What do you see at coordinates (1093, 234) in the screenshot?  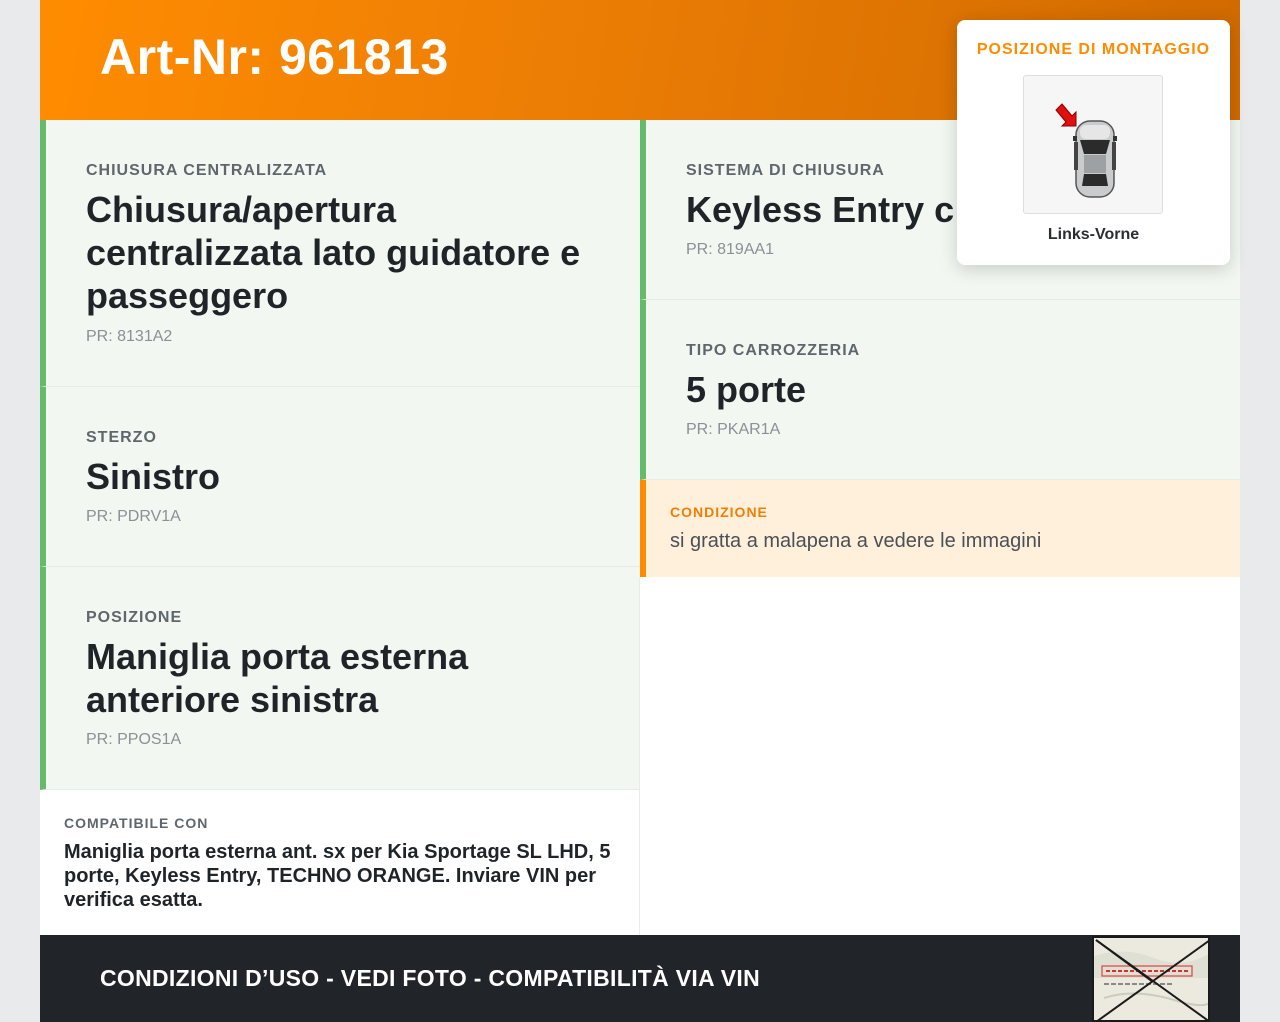 I see `mount-position-caption: Links-Vorne` at bounding box center [1093, 234].